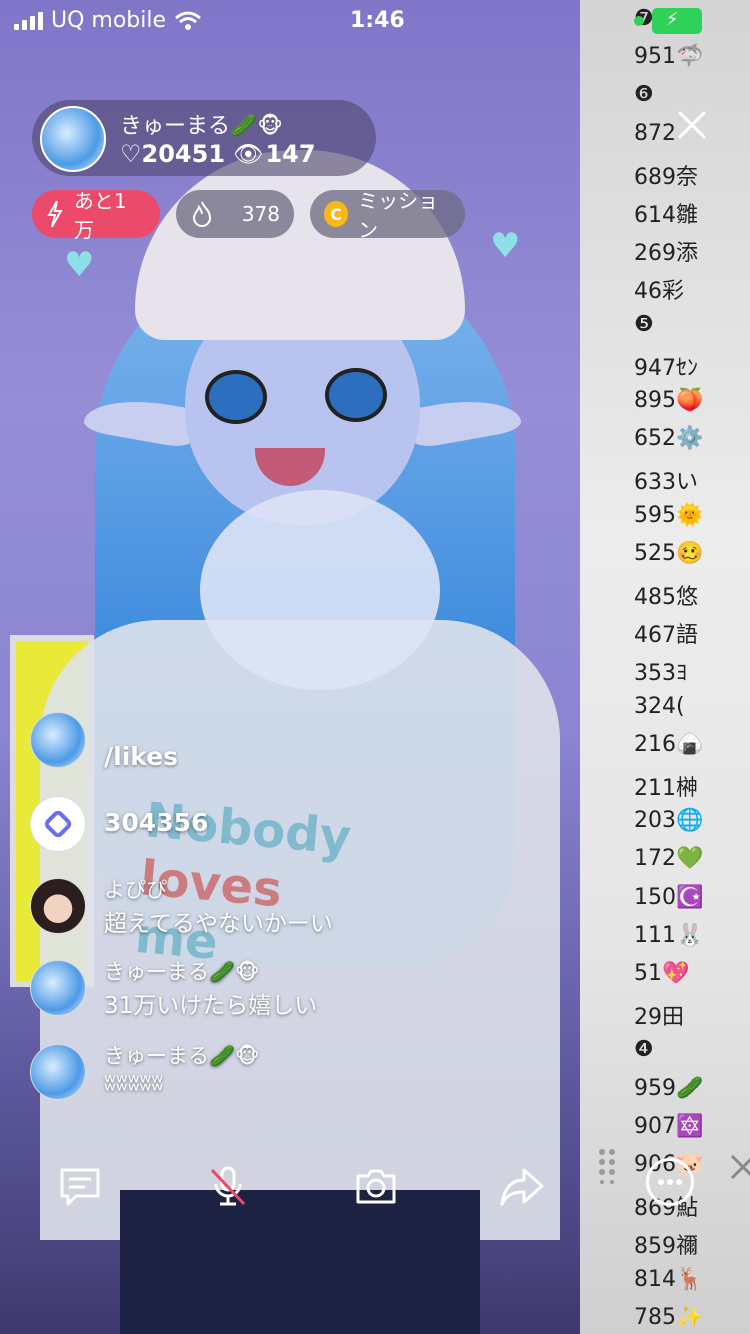 The image size is (750, 1334). What do you see at coordinates (669, 744) in the screenshot?
I see `ranking-row: 216🍙` at bounding box center [669, 744].